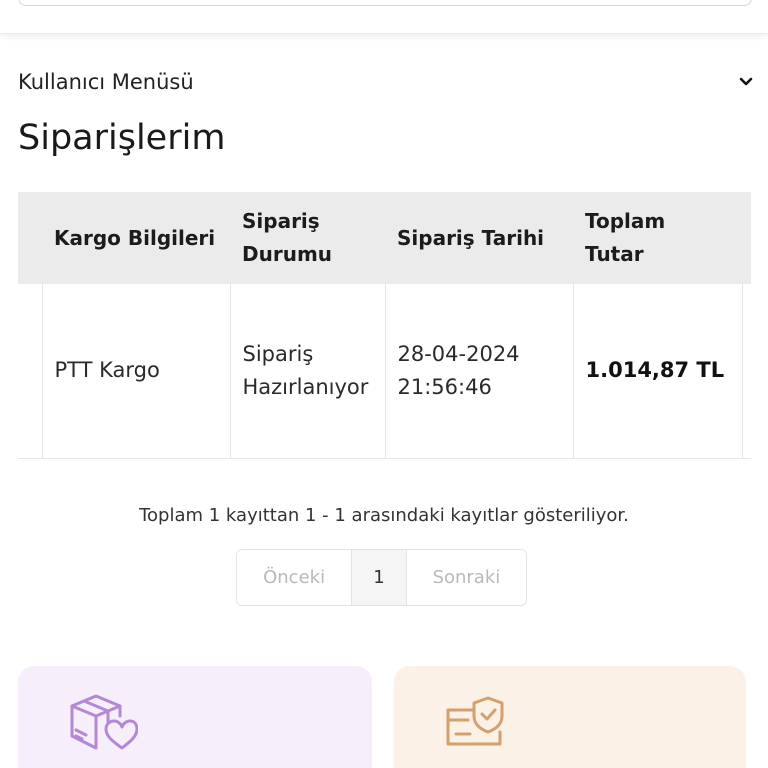 This screenshot has height=768, width=768. What do you see at coordinates (307, 238) in the screenshot?
I see `column-header-status: Sipariş Durumu` at bounding box center [307, 238].